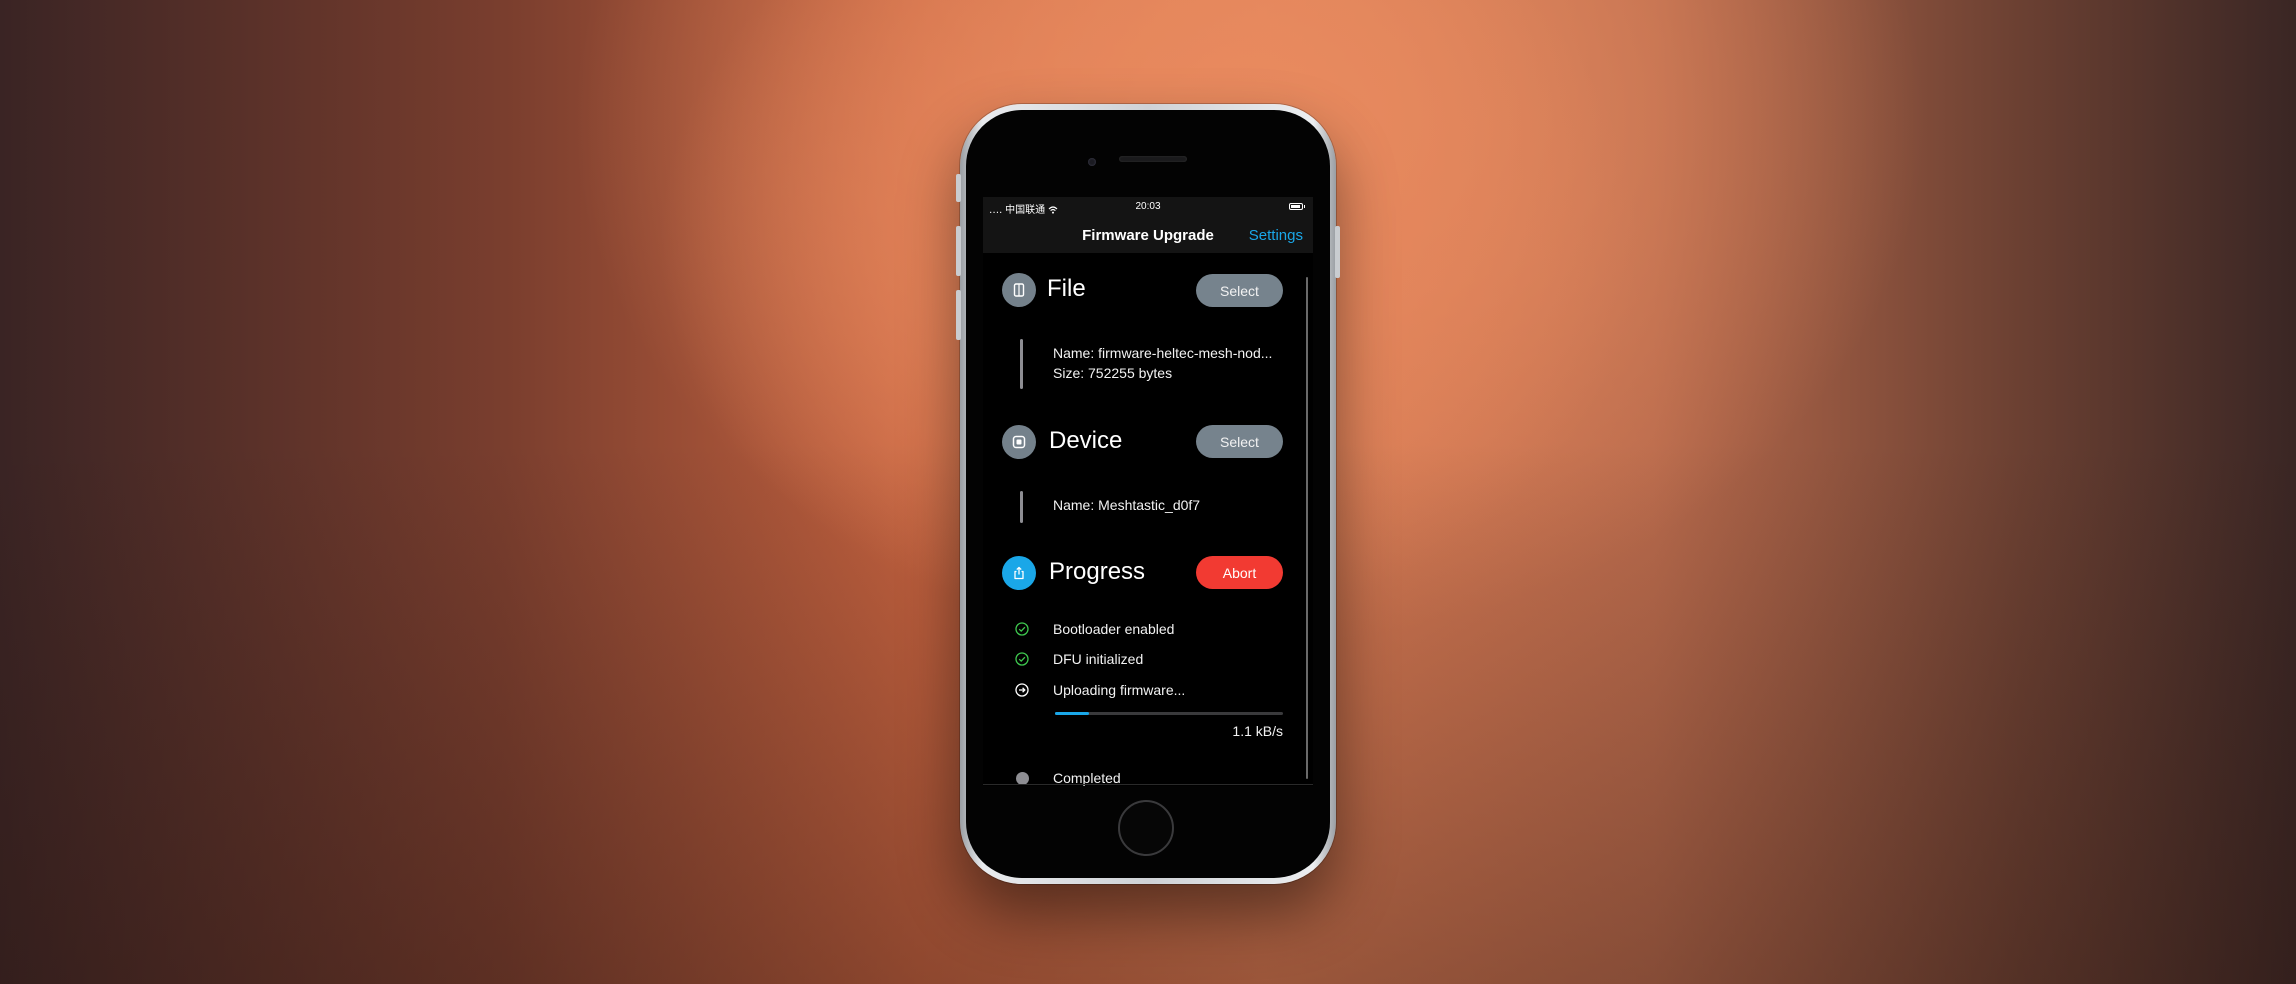 The image size is (2296, 984). I want to click on earpiece-speaker, so click(1153, 159).